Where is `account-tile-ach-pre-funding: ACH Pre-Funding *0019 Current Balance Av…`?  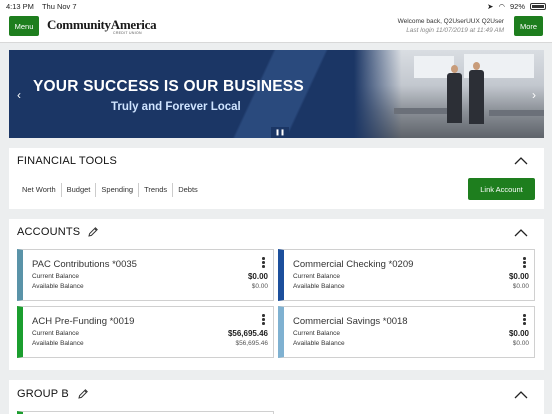 account-tile-ach-pre-funding: ACH Pre-Funding *0019 Current Balance Av… is located at coordinates (145, 332).